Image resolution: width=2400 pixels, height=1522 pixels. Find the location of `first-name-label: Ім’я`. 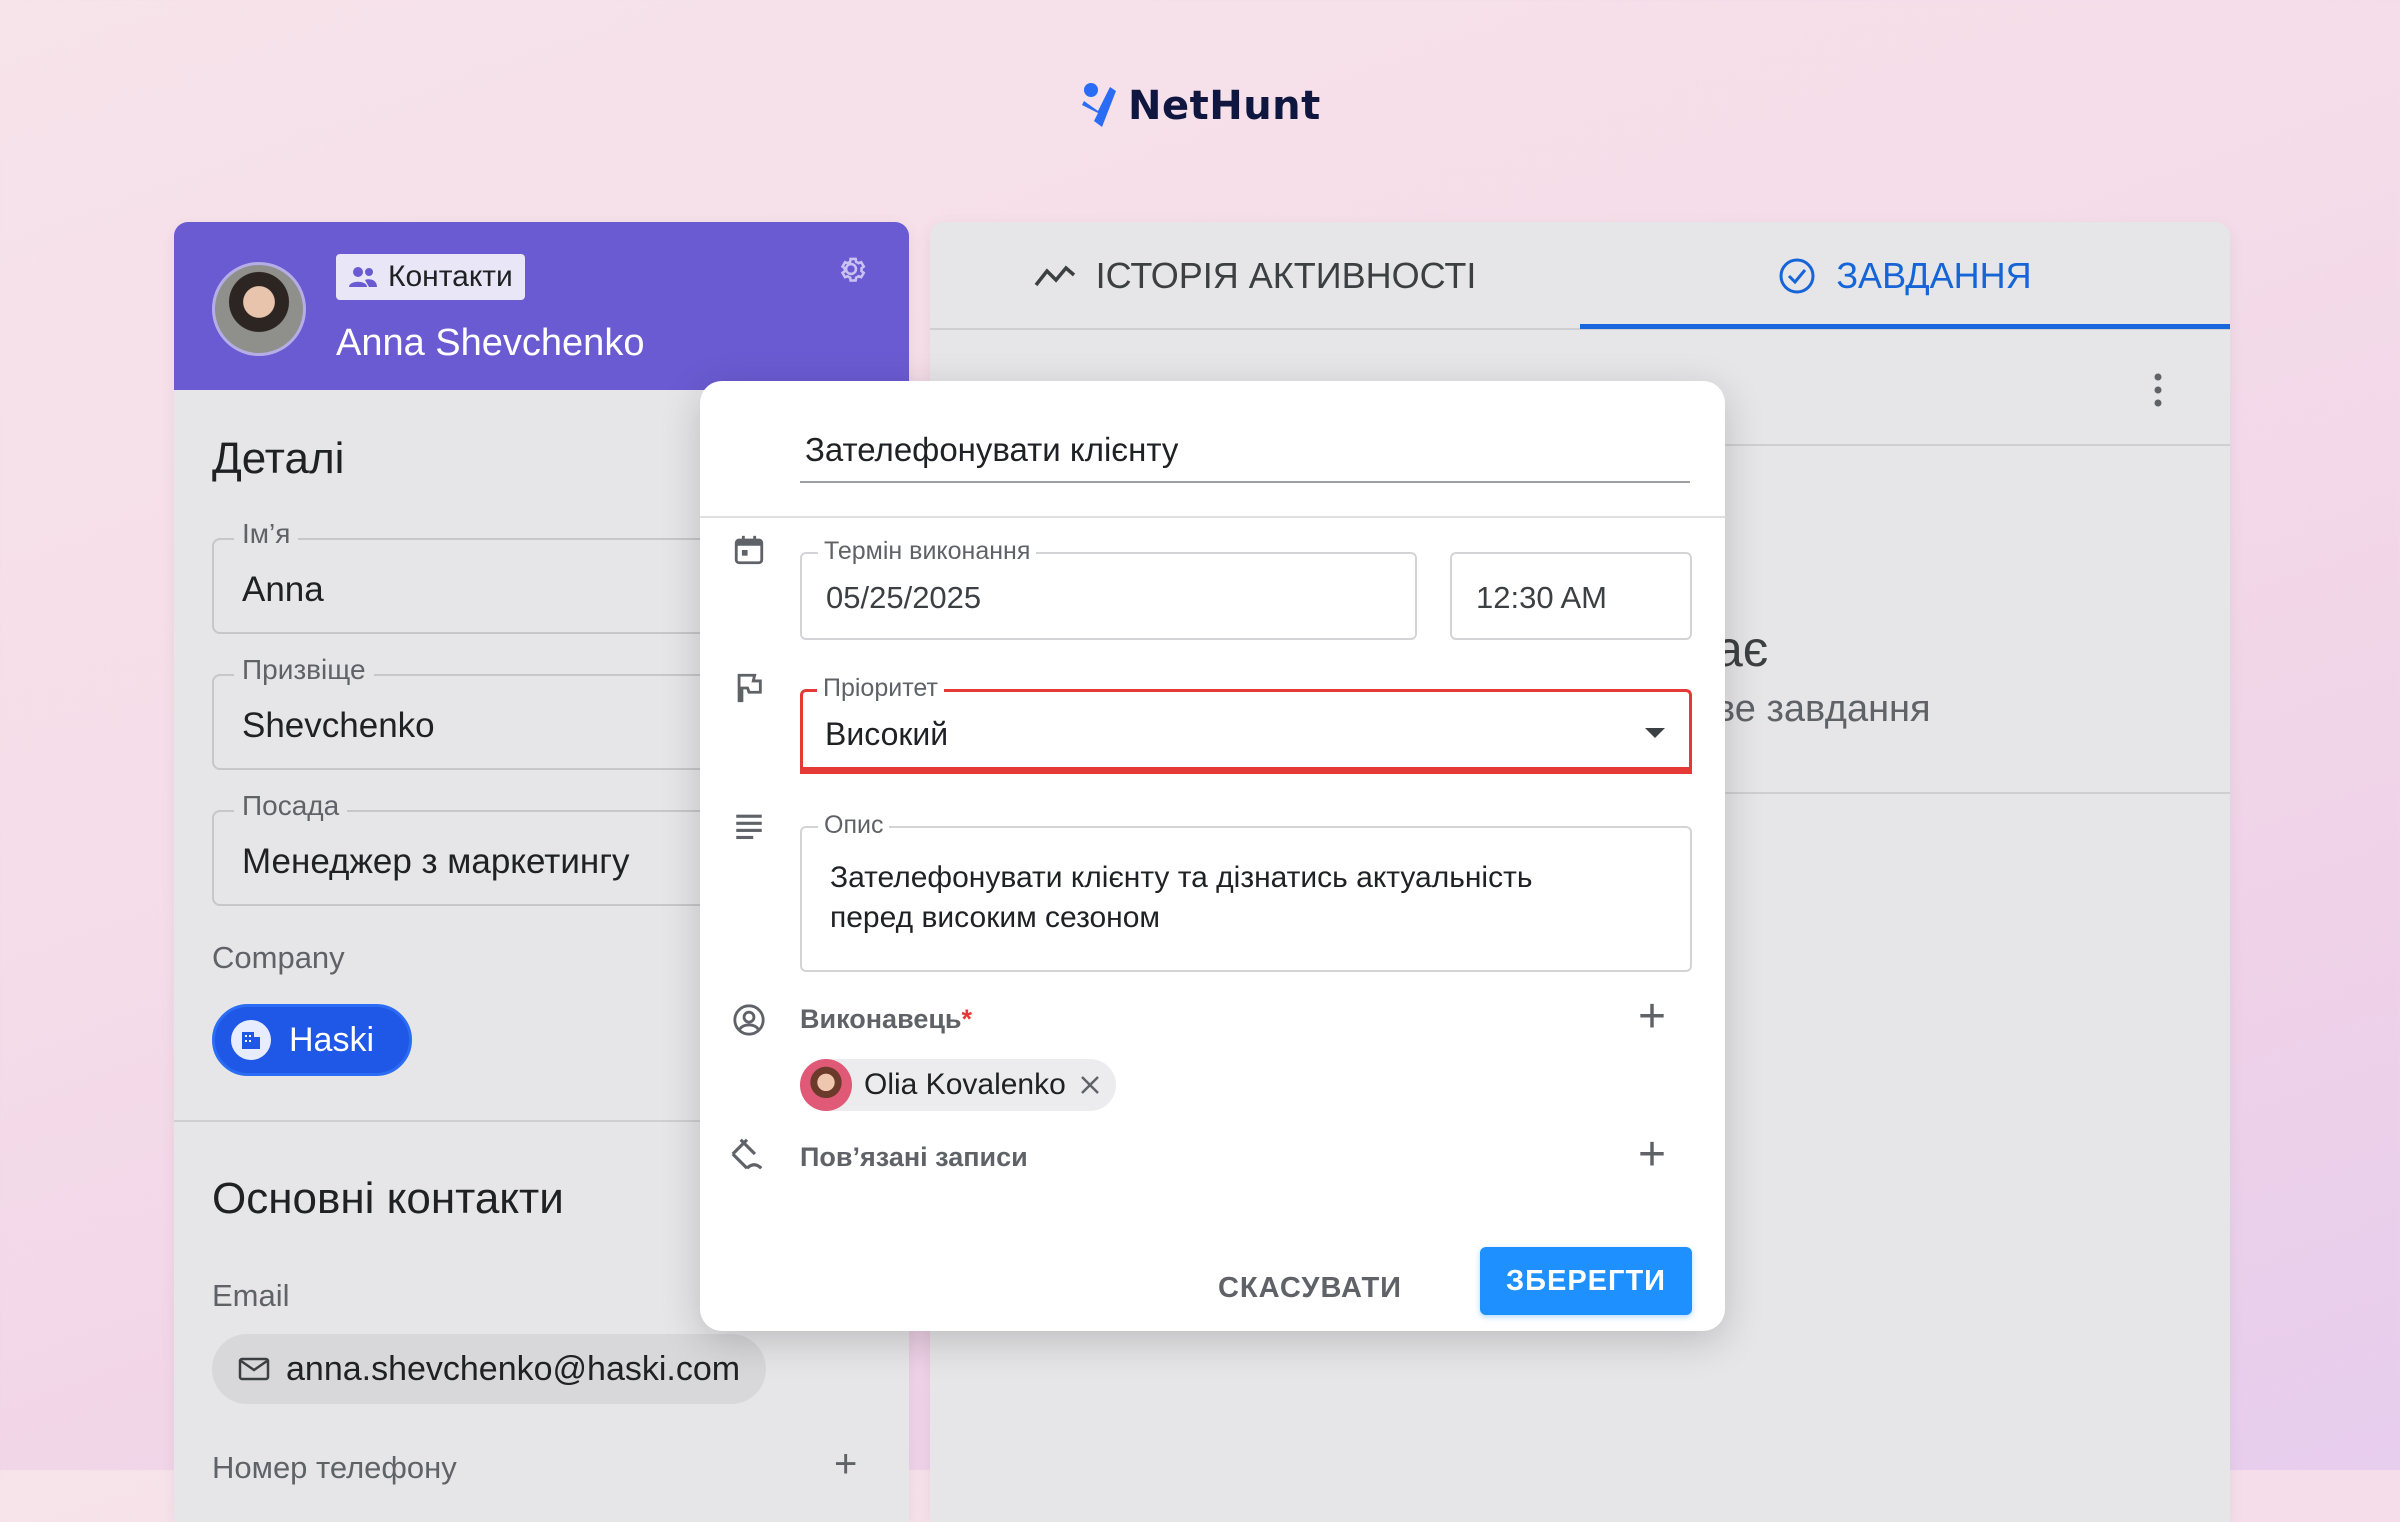

first-name-label: Ім’я is located at coordinates (266, 534).